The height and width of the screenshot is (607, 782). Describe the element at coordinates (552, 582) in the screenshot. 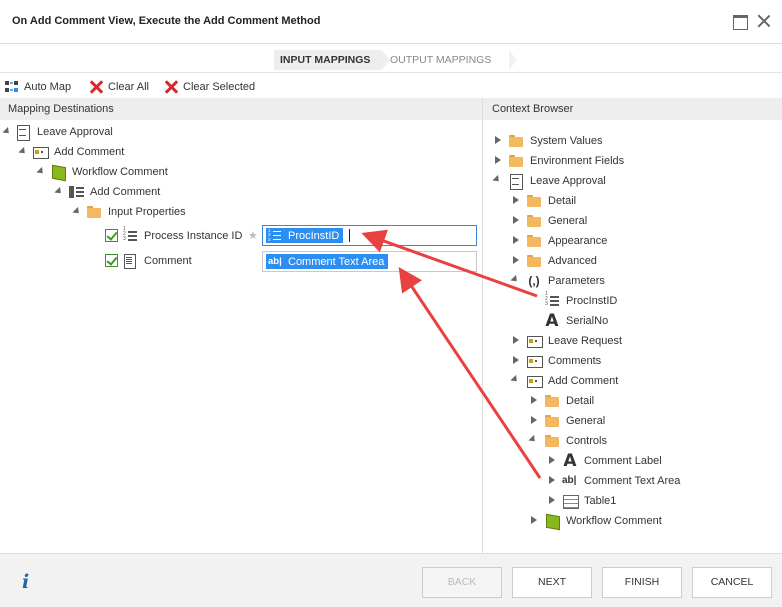

I see `next-button: NEXT` at that location.